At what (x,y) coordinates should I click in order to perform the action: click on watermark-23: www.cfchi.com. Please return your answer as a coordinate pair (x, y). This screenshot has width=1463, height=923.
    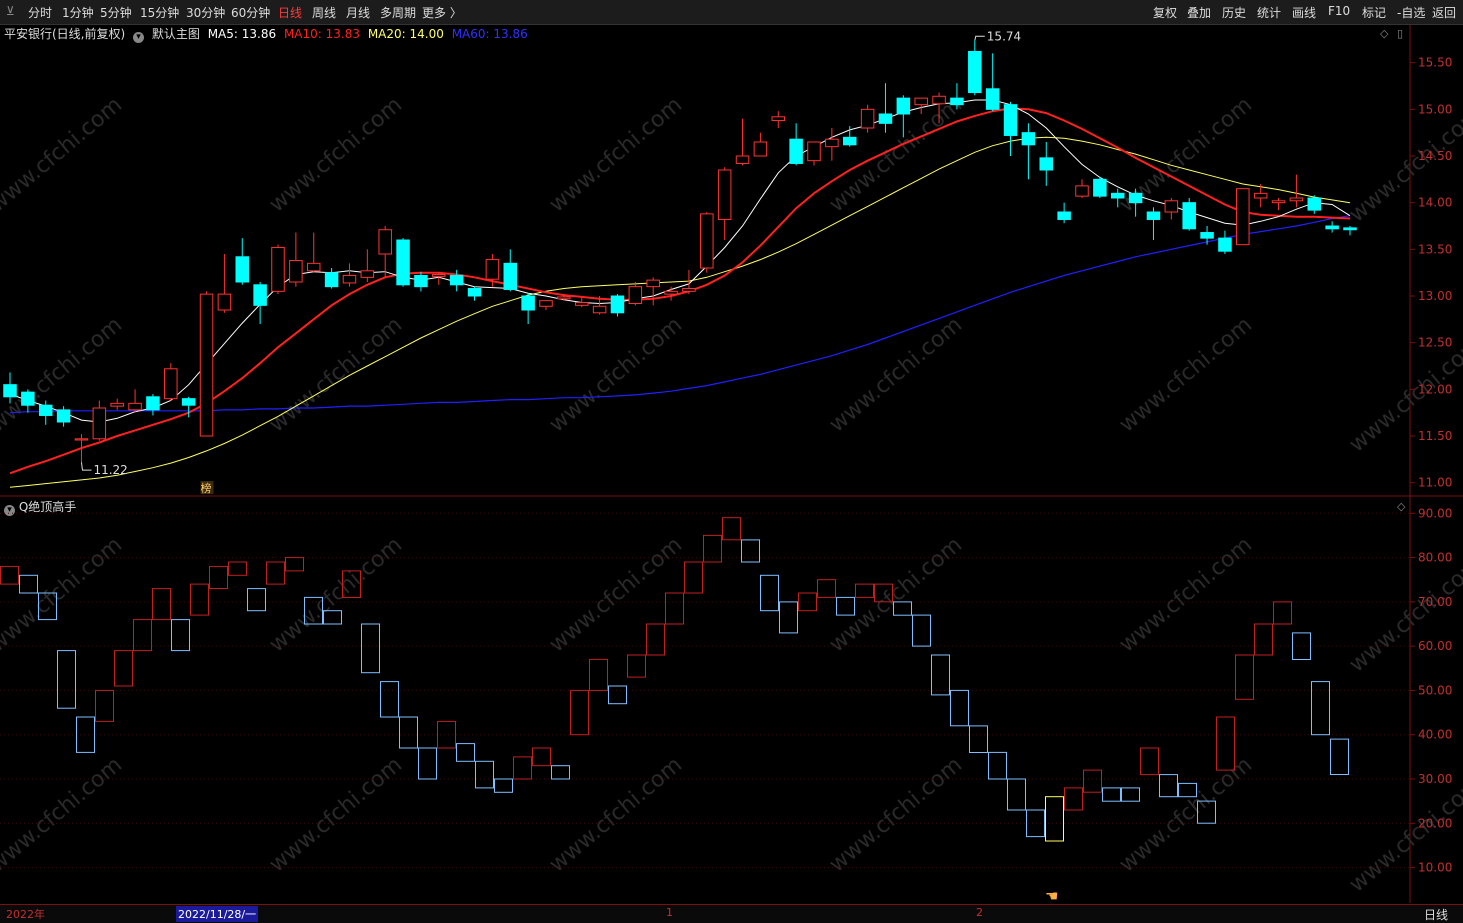
    Looking at the image, I should click on (1404, 834).